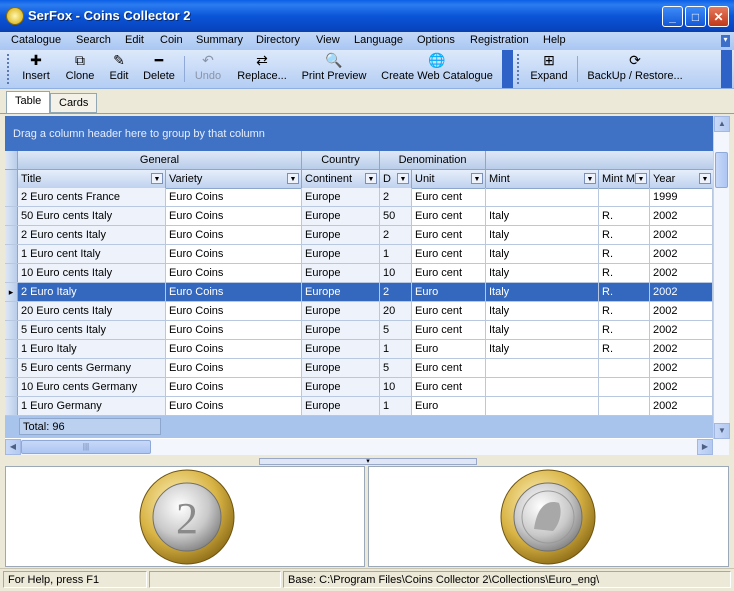 The width and height of the screenshot is (734, 591). I want to click on scroll-right-icon: ▶, so click(705, 447).